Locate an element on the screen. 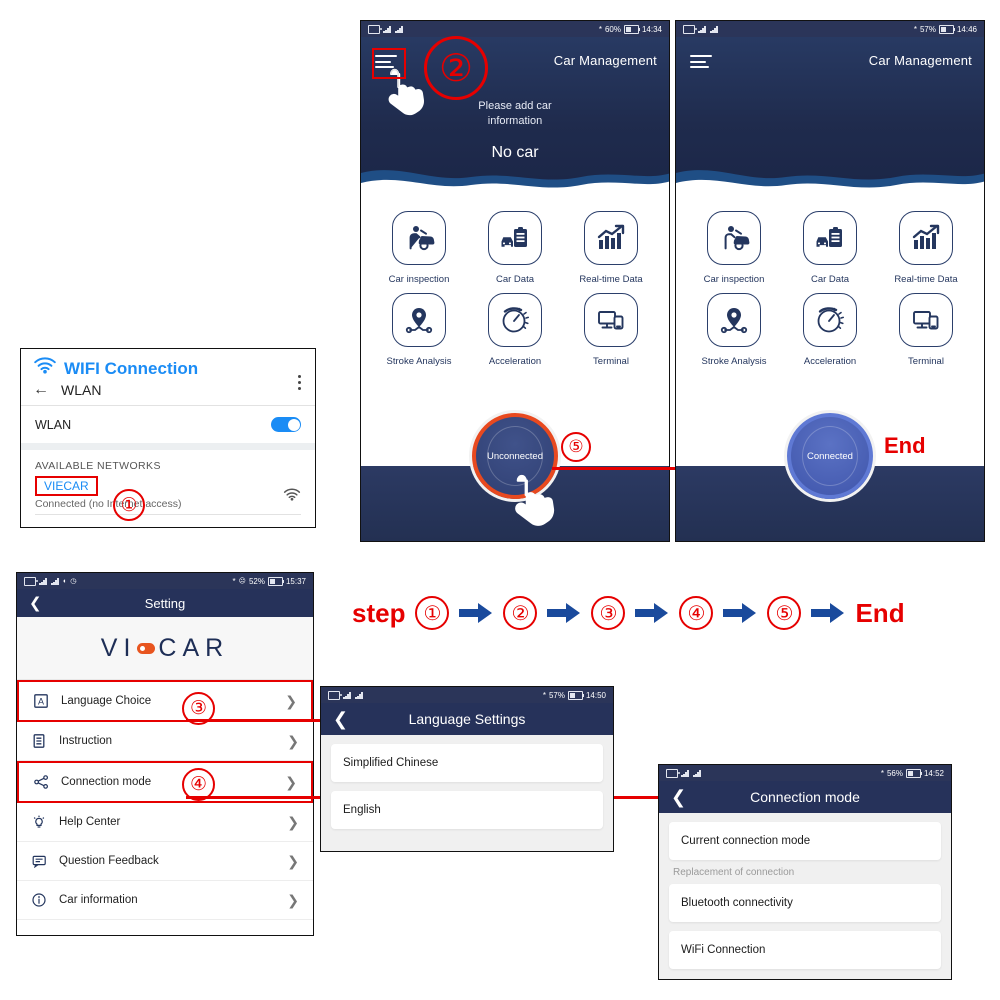 The width and height of the screenshot is (1000, 1000). page-title: Car Management is located at coordinates (920, 60).